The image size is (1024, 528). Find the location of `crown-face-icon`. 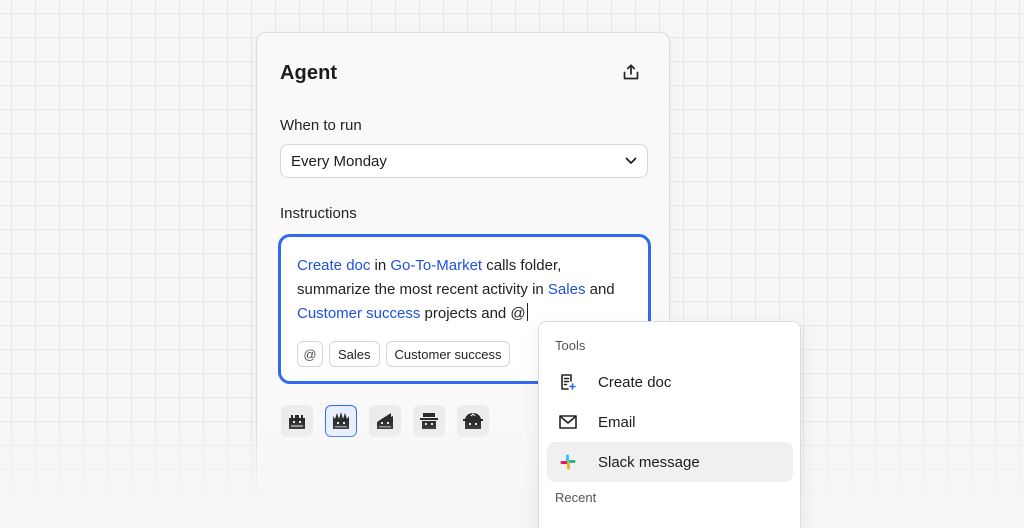

crown-face-icon is located at coordinates (297, 422).